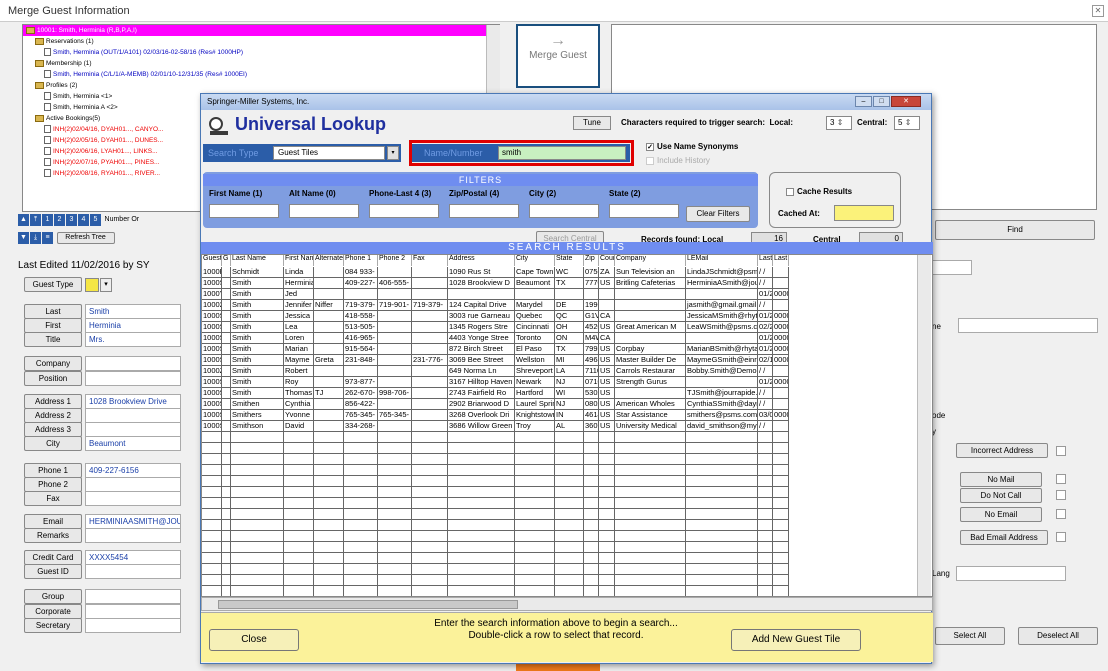  I want to click on grid-cell: 973-877-, so click(361, 382).